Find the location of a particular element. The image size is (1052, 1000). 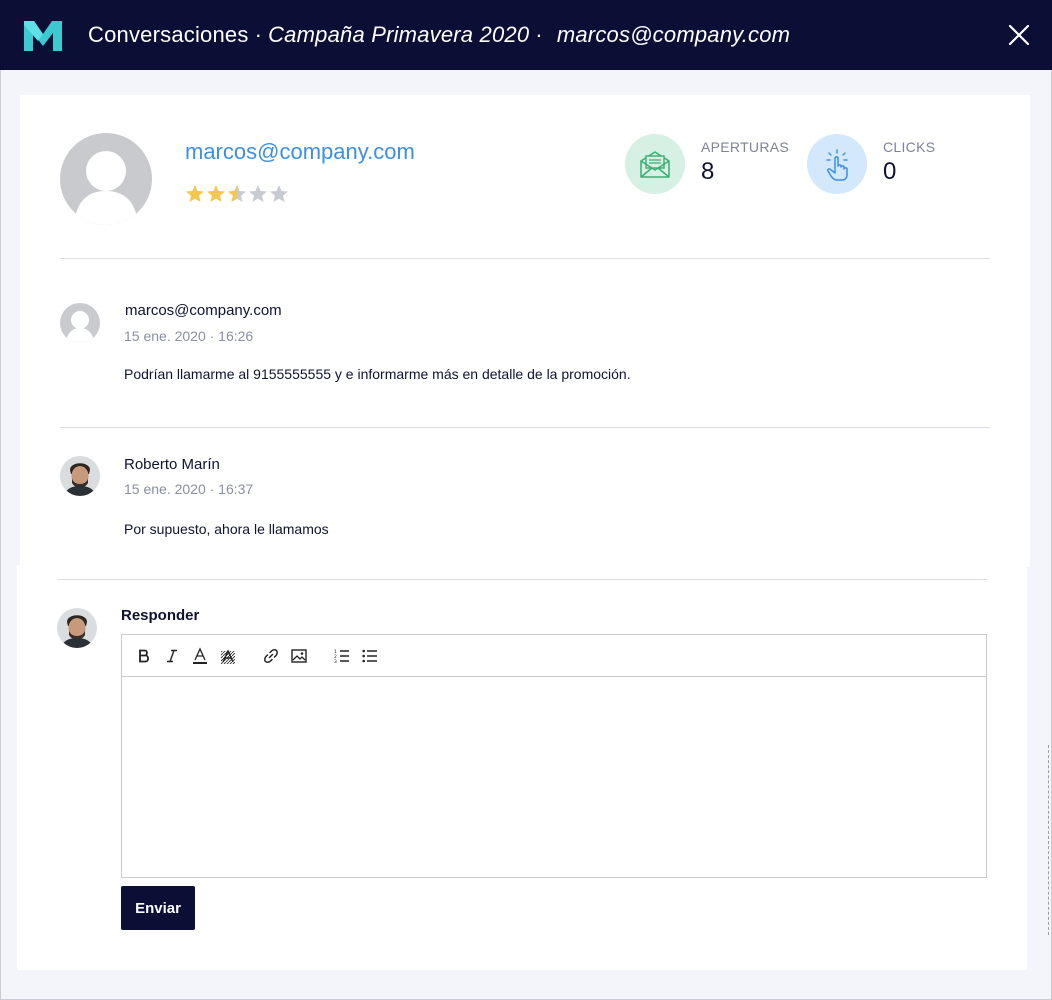

campaign-title: Campaña Primavera 2020 is located at coordinates (399, 34).